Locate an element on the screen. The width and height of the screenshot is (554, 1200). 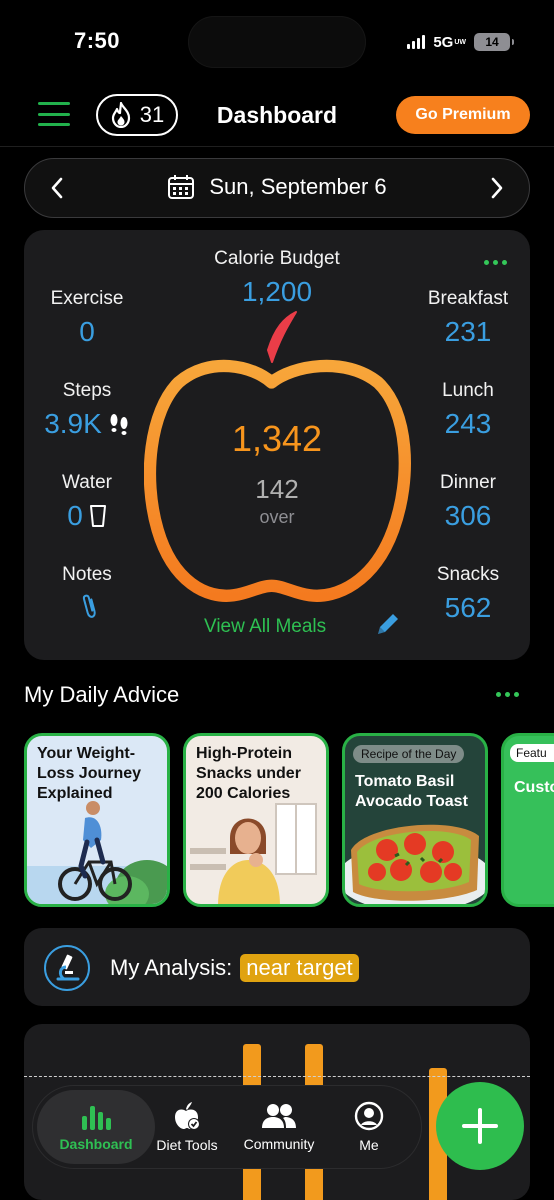
date-navigator: Sun, September 6 is located at coordinates (277, 188).